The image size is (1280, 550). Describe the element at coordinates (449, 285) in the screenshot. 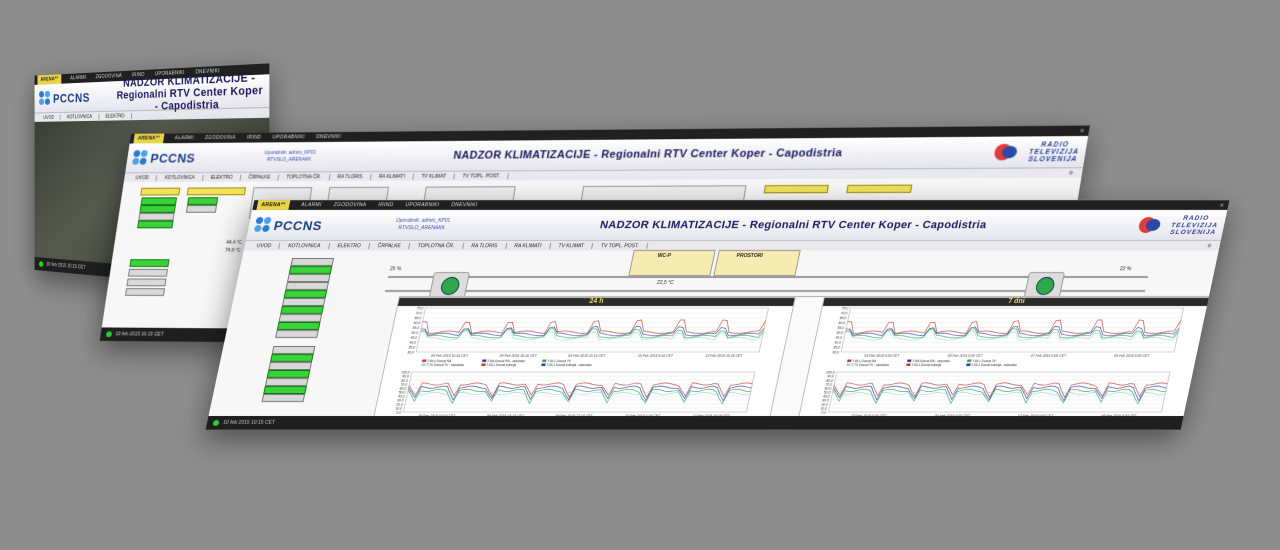

I see `fan-unit-left` at that location.